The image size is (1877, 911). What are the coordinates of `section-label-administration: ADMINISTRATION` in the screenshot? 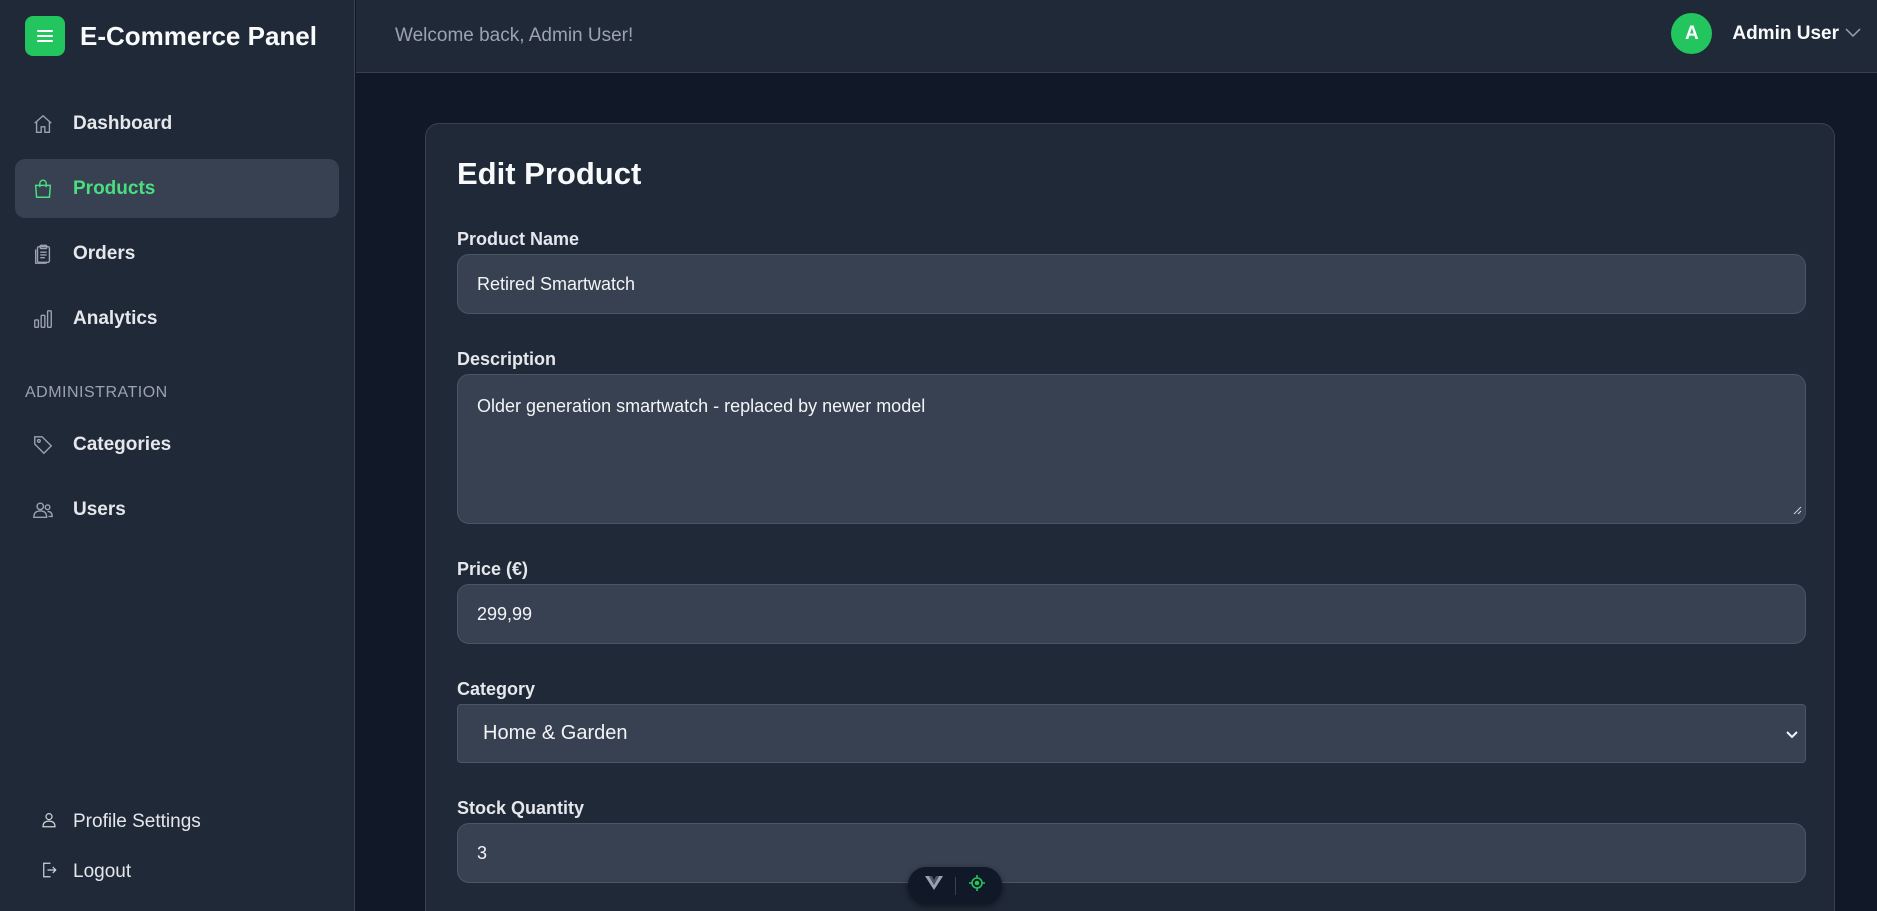 It's located at (96, 392).